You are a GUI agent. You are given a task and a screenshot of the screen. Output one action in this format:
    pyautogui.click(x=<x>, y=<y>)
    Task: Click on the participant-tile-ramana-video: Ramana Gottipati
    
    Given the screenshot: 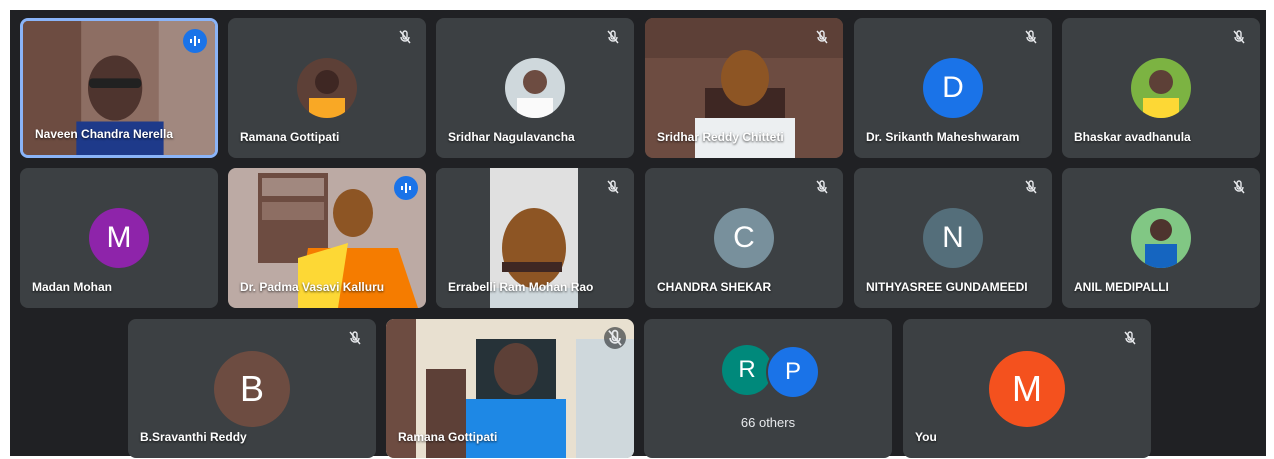 What is the action you would take?
    pyautogui.click(x=510, y=388)
    